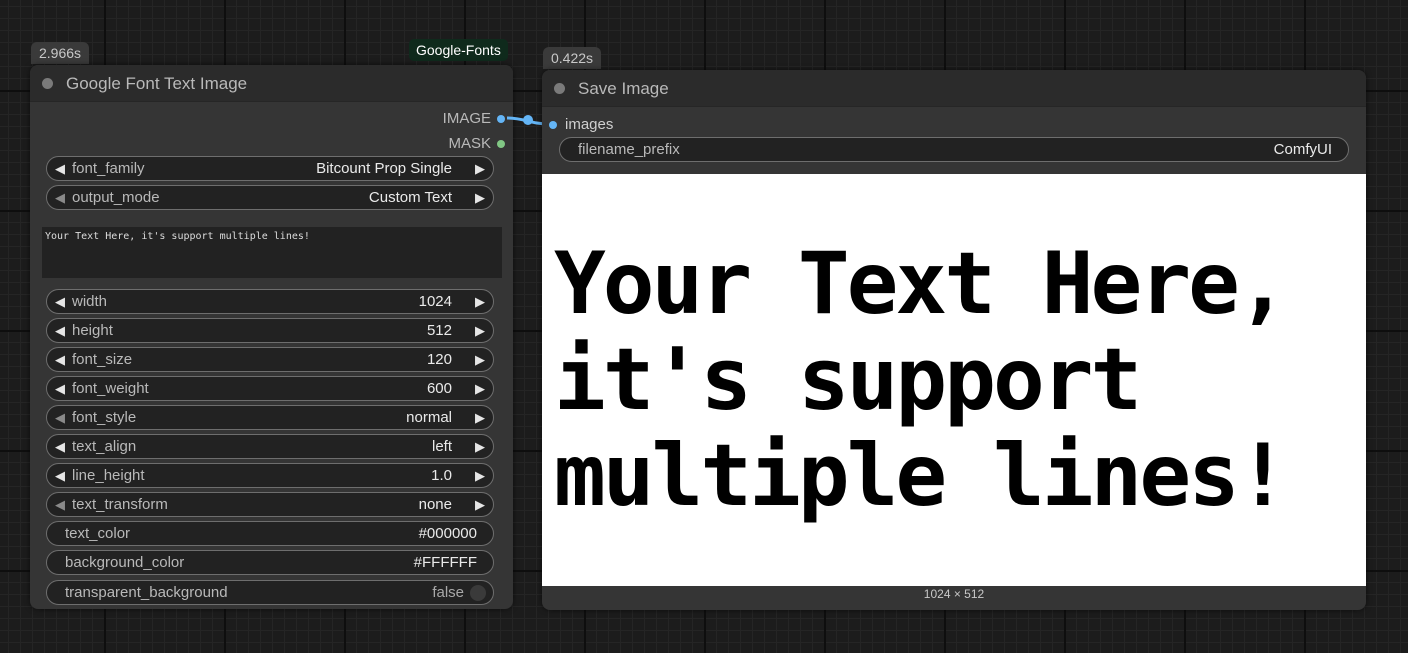 This screenshot has height=653, width=1408. What do you see at coordinates (1302, 149) in the screenshot?
I see `widget-value: ComfyUI` at bounding box center [1302, 149].